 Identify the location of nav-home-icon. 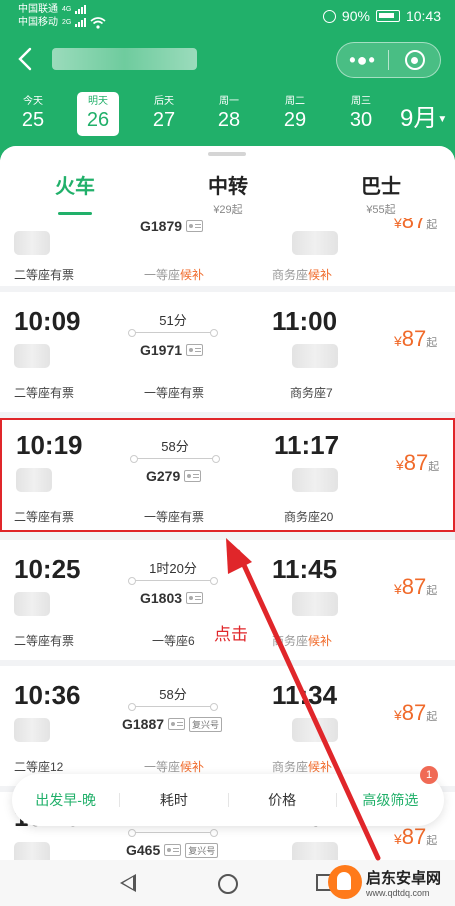
(228, 884).